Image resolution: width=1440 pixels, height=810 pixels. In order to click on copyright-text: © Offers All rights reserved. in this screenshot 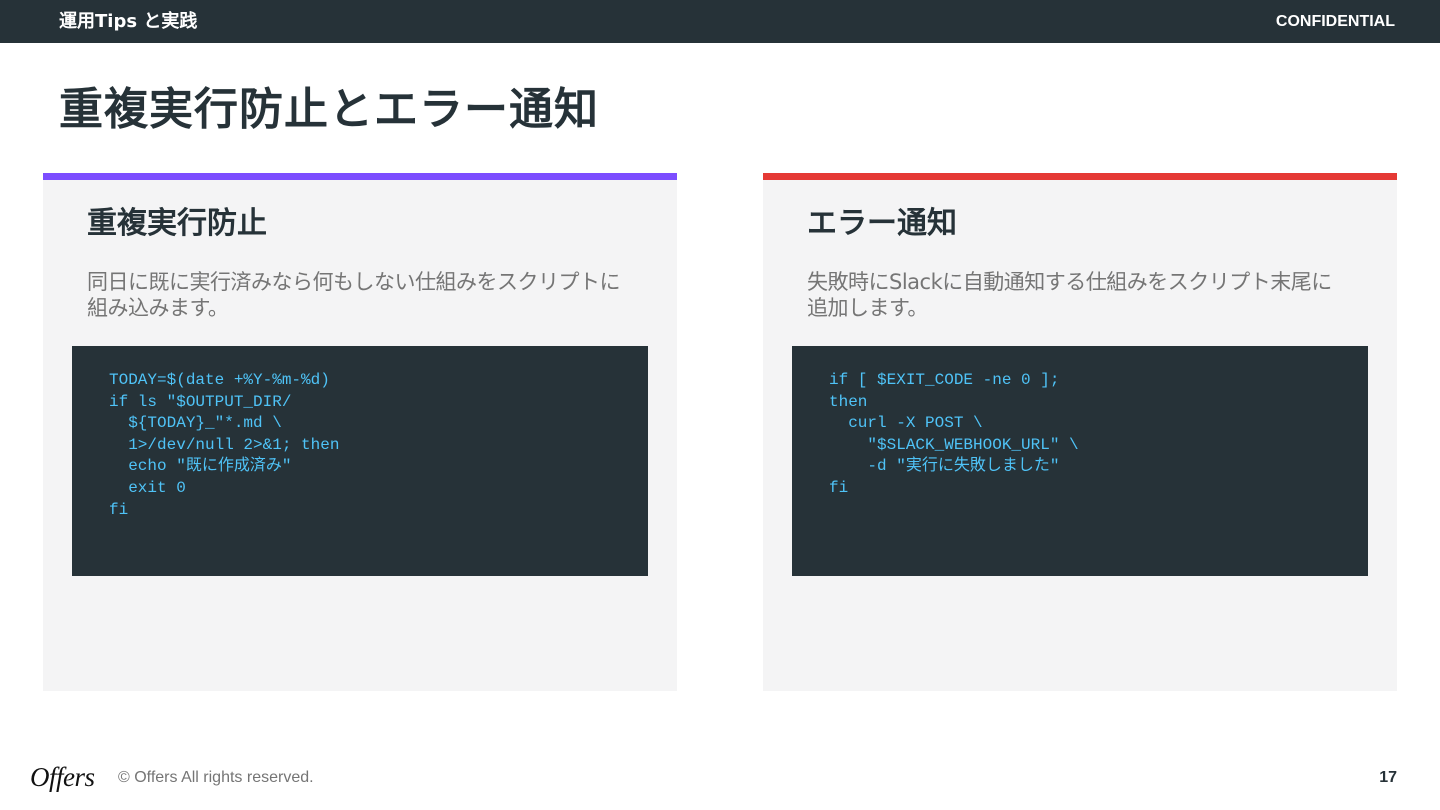, I will do `click(216, 777)`.